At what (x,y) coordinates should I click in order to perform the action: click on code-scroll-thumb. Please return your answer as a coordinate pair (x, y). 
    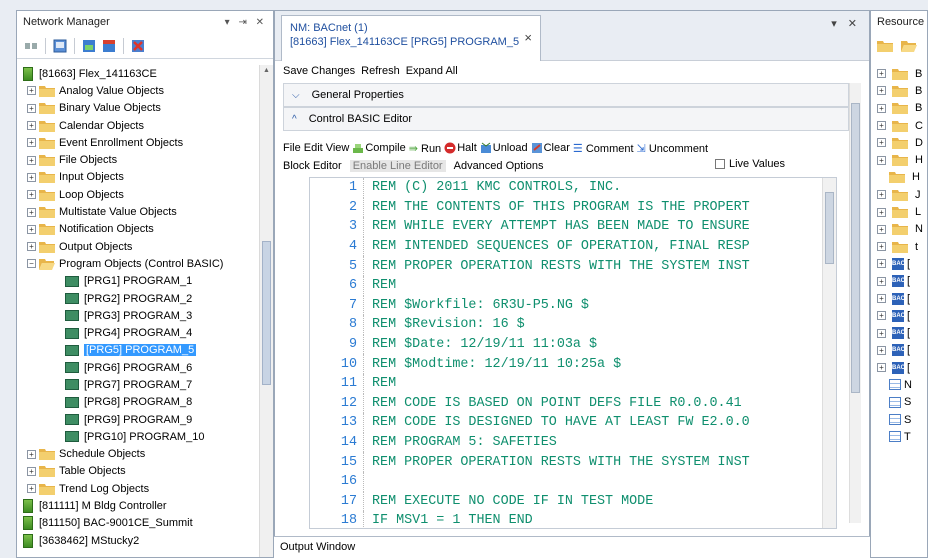
    Looking at the image, I should click on (829, 228).